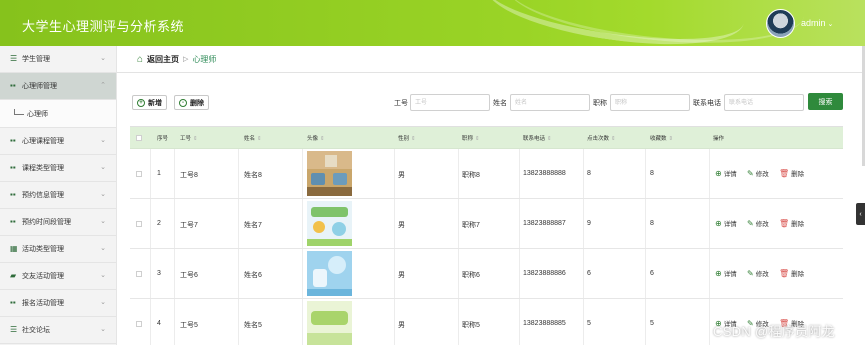  I want to click on list-icon: ☰, so click(14, 58).